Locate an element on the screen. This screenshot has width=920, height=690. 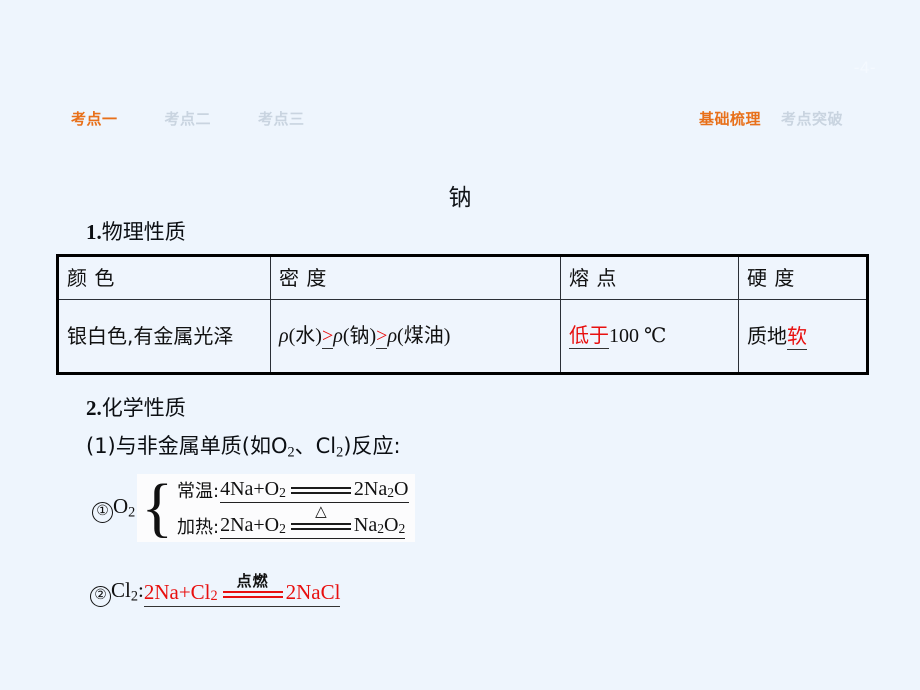
eq1-left-sub: 2 is located at coordinates (282, 492).